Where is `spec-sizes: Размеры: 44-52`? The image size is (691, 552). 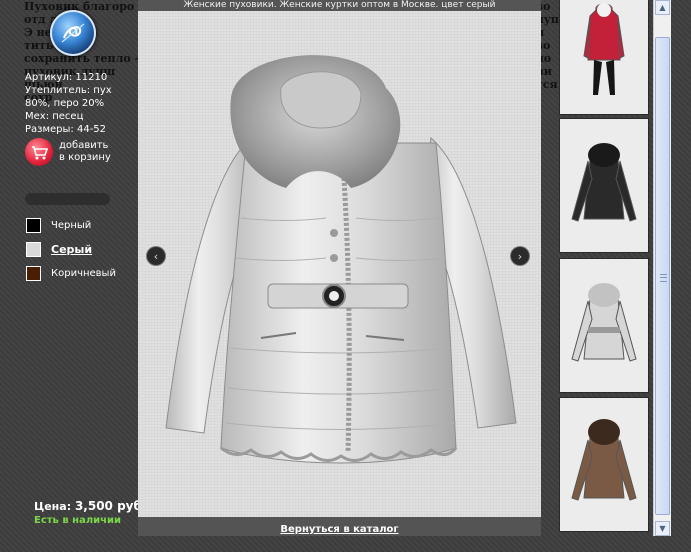 spec-sizes: Размеры: 44-52 is located at coordinates (66, 129).